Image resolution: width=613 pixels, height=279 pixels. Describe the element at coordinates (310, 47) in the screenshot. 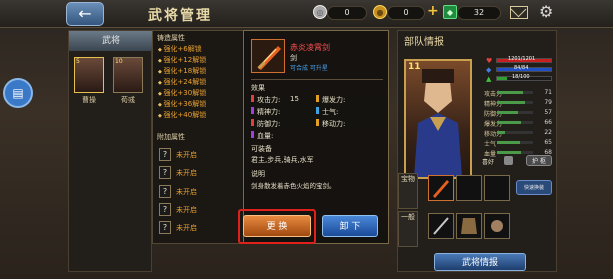

I see `item-name: 赤炎凌霄剑` at that location.